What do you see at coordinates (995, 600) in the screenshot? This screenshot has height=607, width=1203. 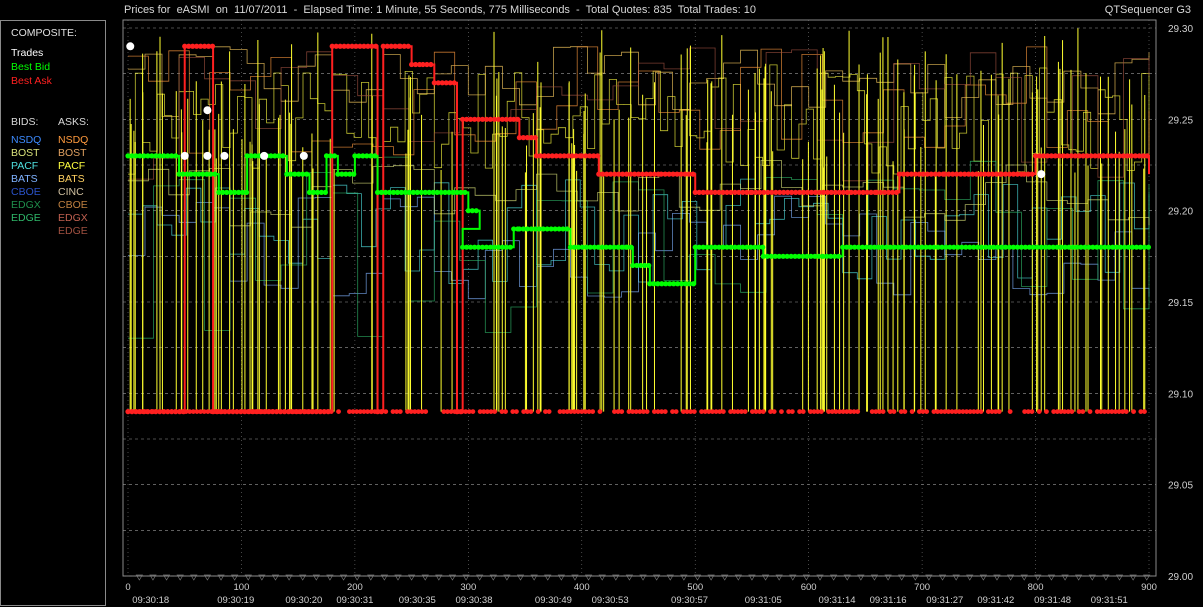 I see `time-label: 09:31:42` at bounding box center [995, 600].